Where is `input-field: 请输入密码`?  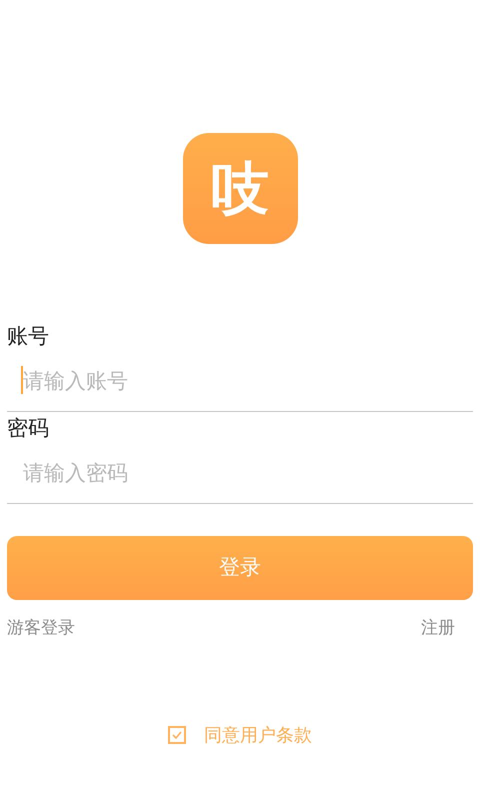
input-field: 请输入密码 is located at coordinates (240, 473).